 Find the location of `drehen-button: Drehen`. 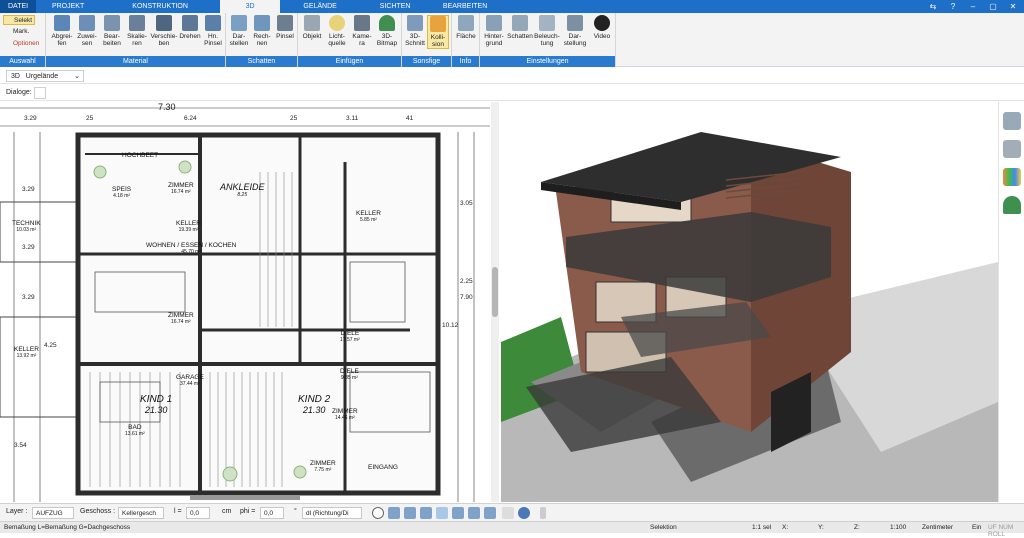

drehen-button: Drehen is located at coordinates (190, 27).